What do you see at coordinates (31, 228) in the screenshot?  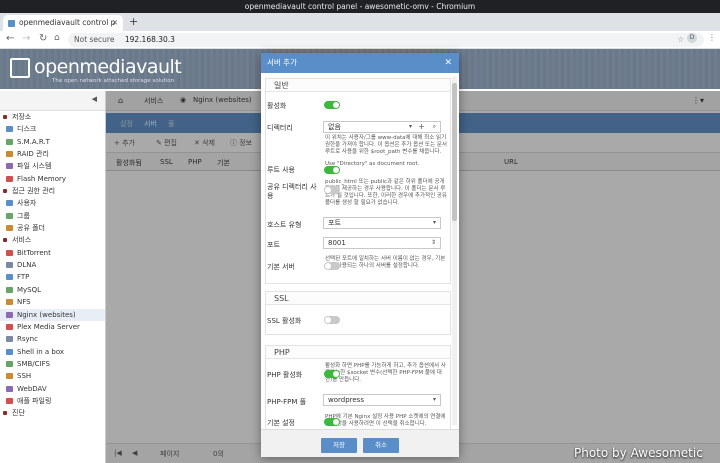 I see `sidebar-item-label: 공유 폴더` at bounding box center [31, 228].